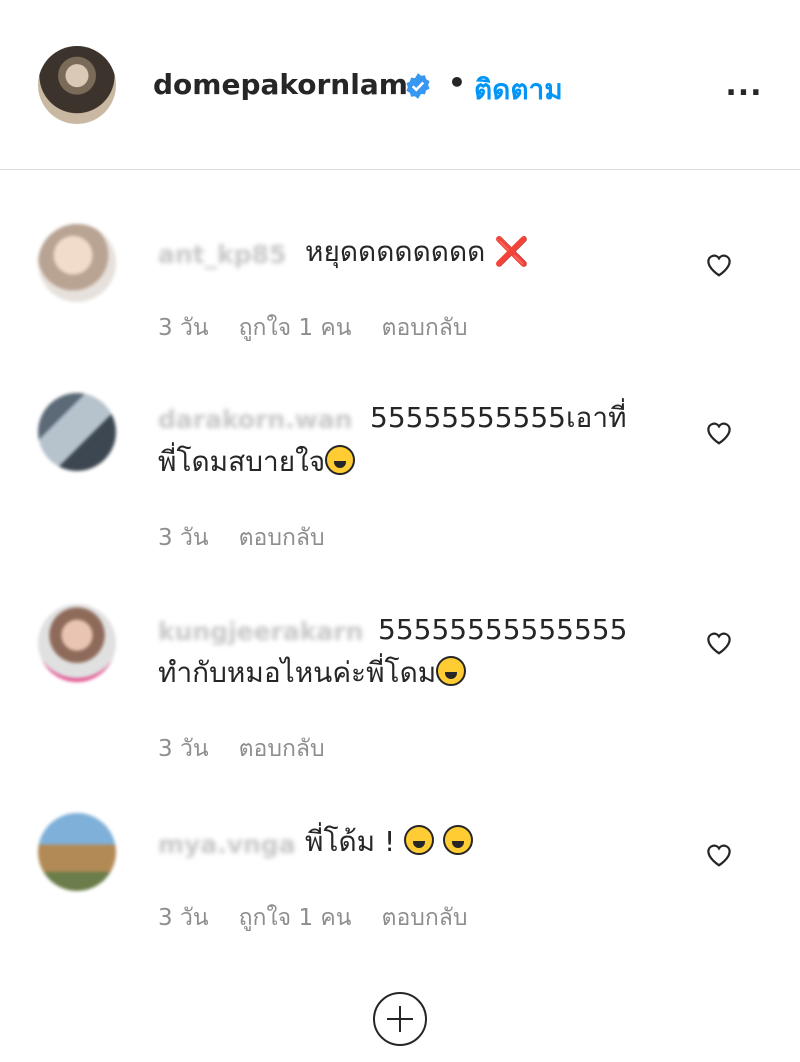  What do you see at coordinates (400, 1019) in the screenshot?
I see `plus-circle-icon` at bounding box center [400, 1019].